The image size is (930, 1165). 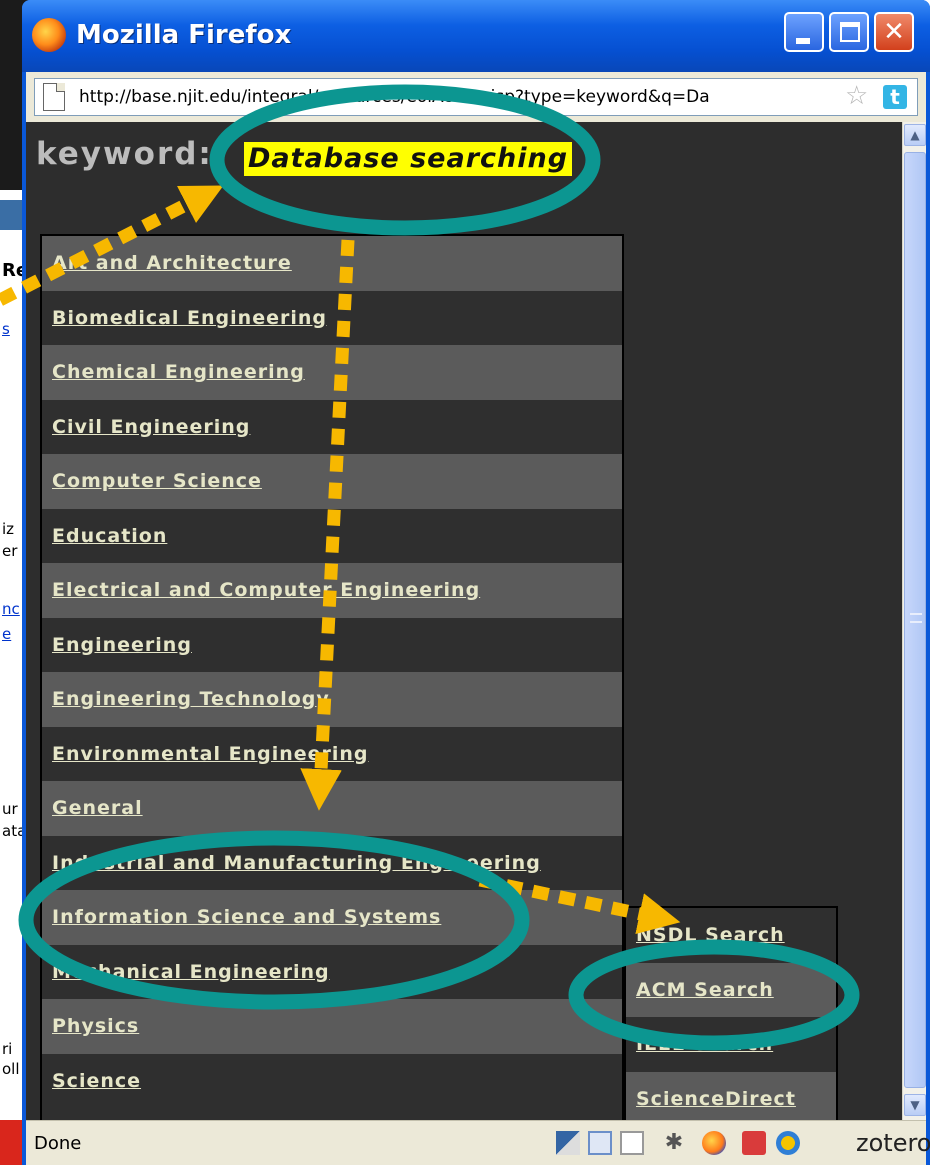 I want to click on subject-link: Science, so click(x=96, y=1081).